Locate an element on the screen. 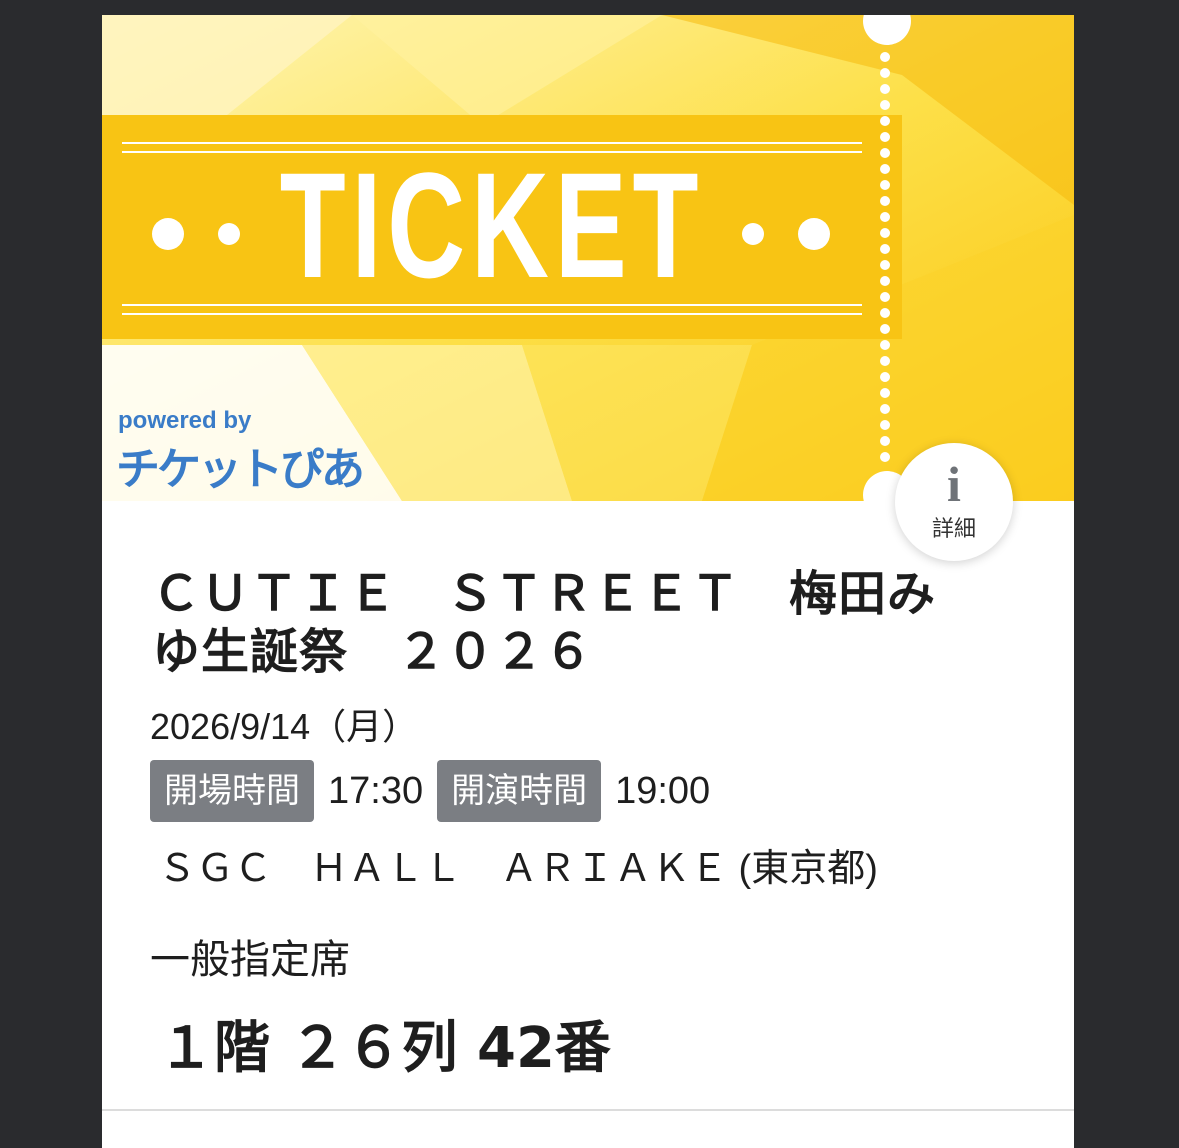  event-title: ＣＵＴＩＥ ＳＴＲＥＥＴ 梅田みゆ生誕祭 ２０２６ is located at coordinates (544, 623).